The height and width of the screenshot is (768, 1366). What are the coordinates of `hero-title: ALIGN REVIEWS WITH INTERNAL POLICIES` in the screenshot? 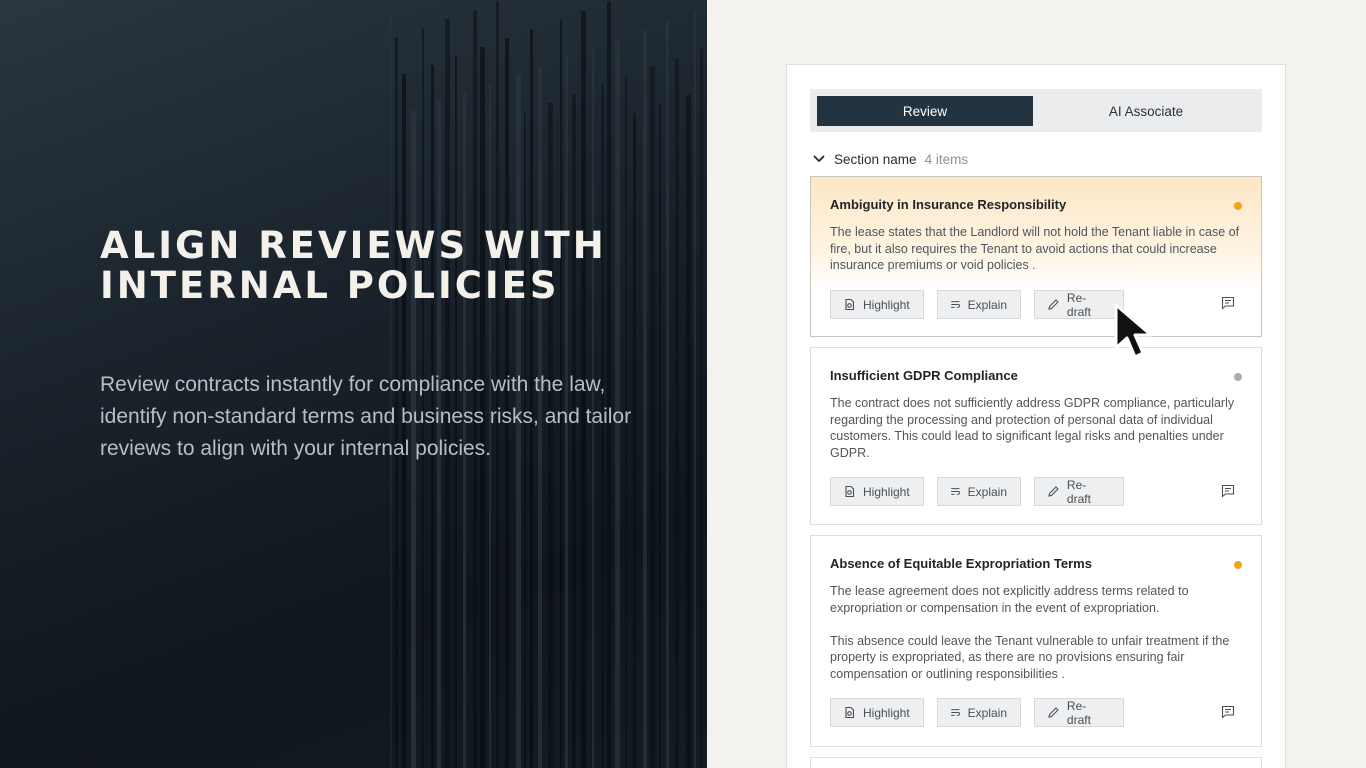 It's located at (353, 265).